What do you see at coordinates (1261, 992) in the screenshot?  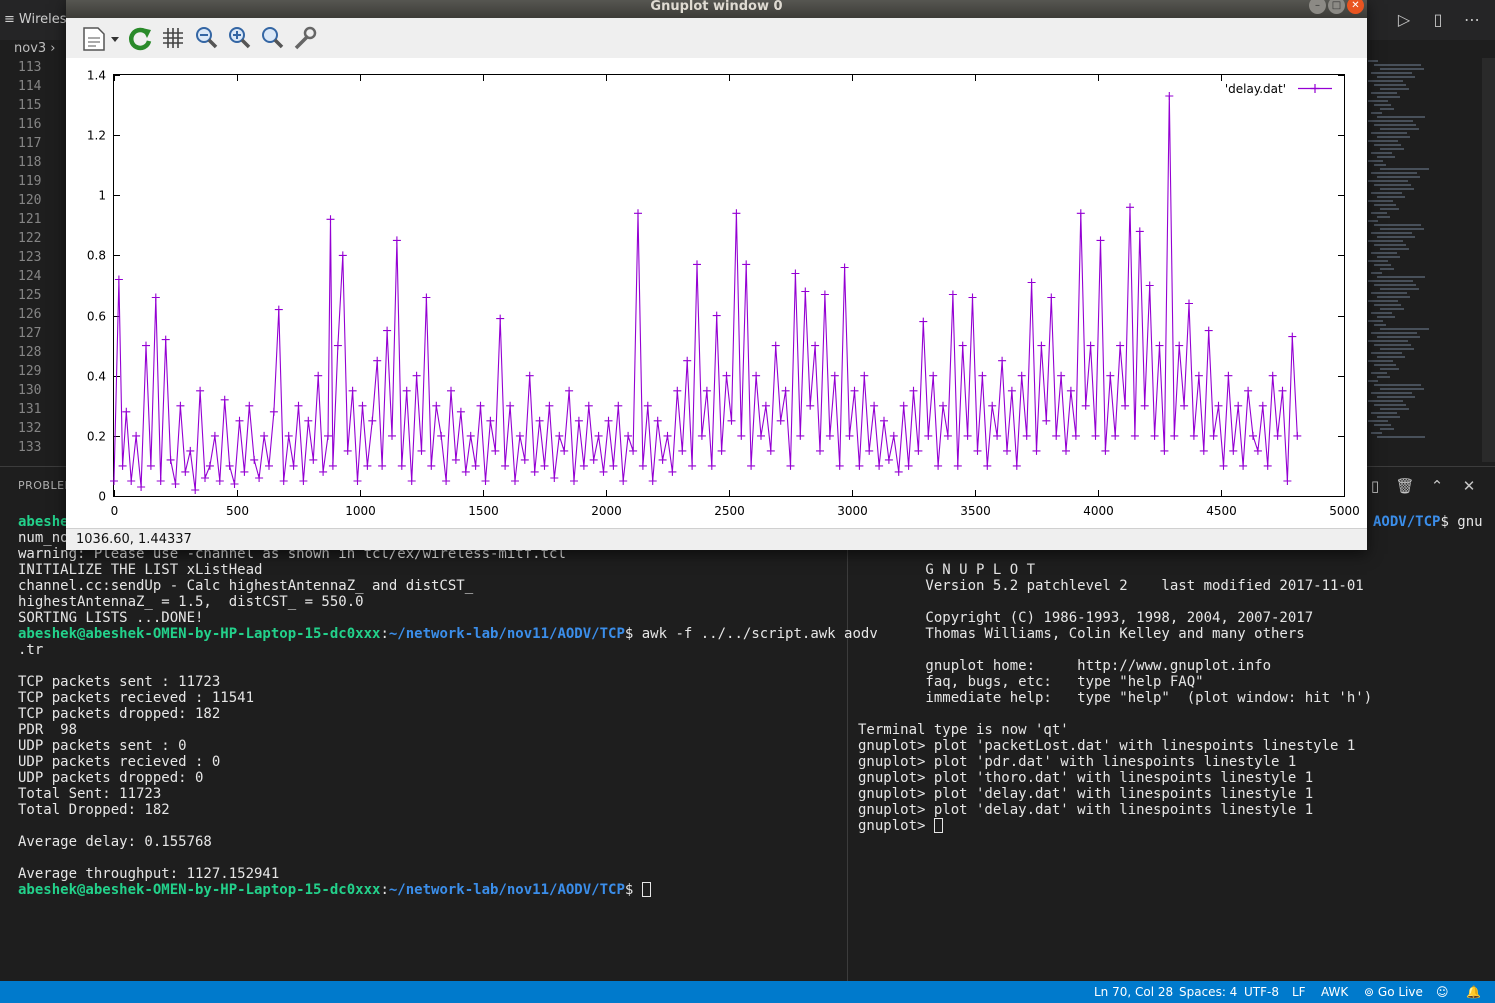 I see `encoding: UTF-8` at bounding box center [1261, 992].